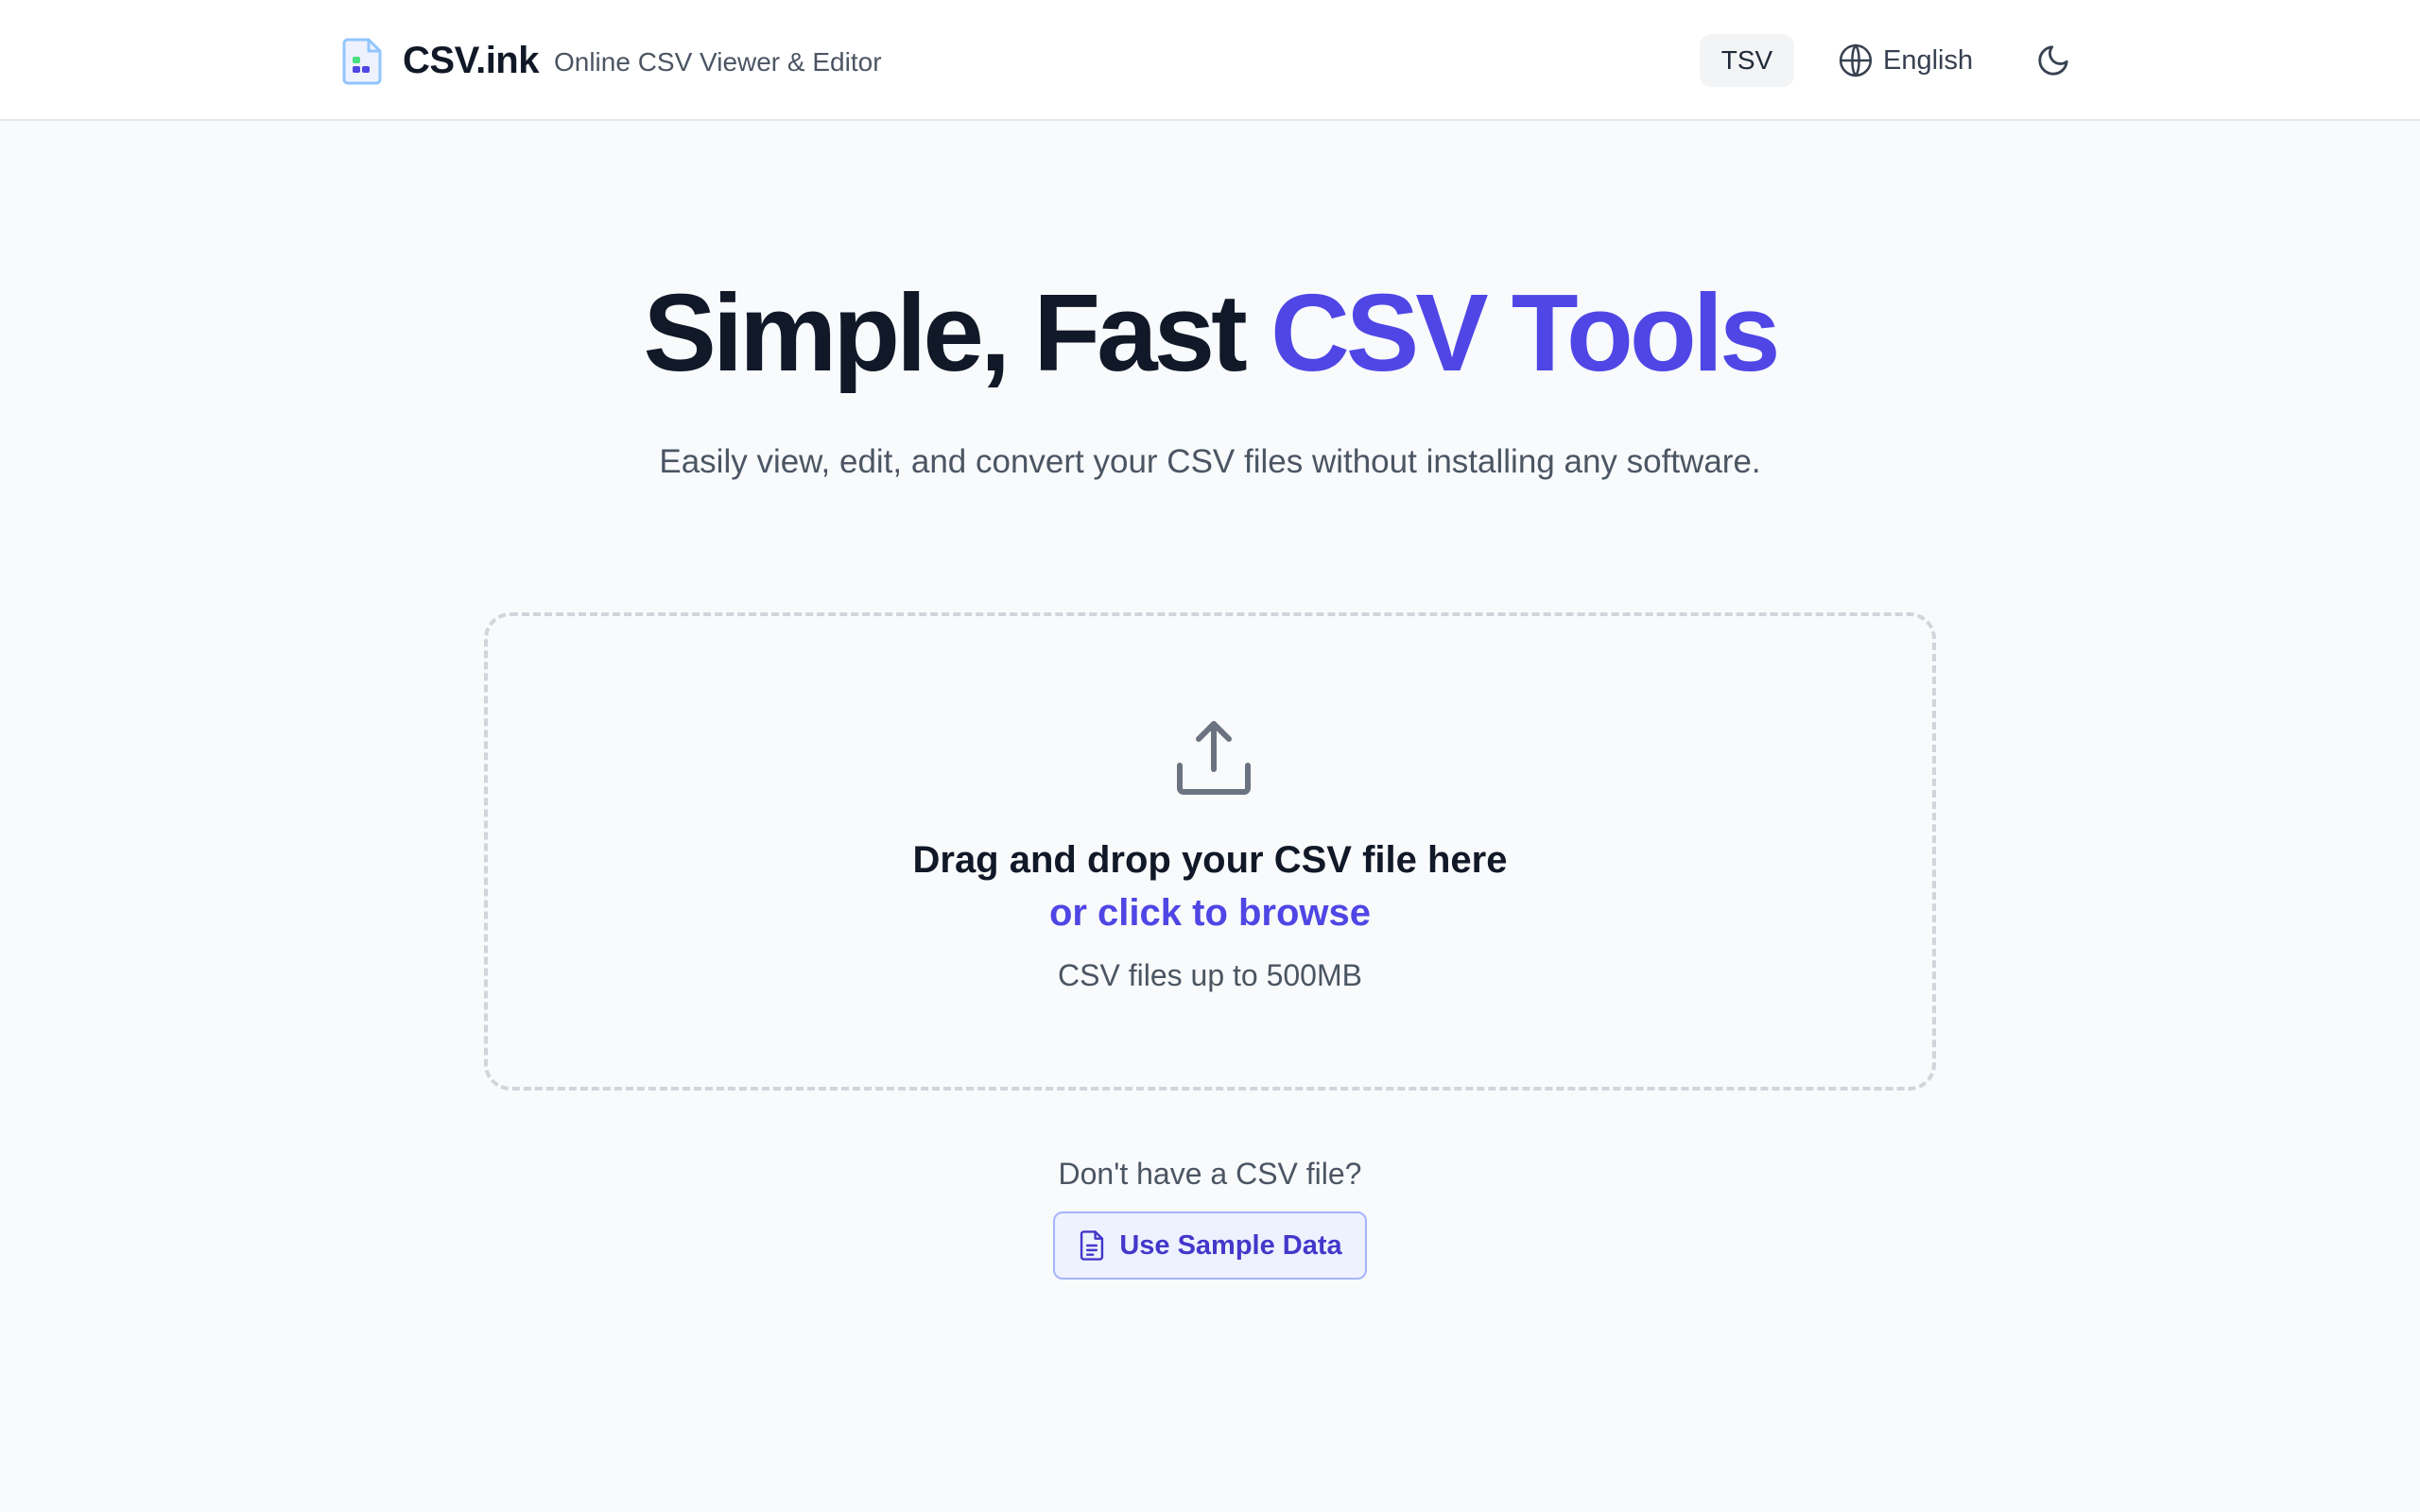 This screenshot has width=2420, height=1512. I want to click on moon-icon, so click(2053, 60).